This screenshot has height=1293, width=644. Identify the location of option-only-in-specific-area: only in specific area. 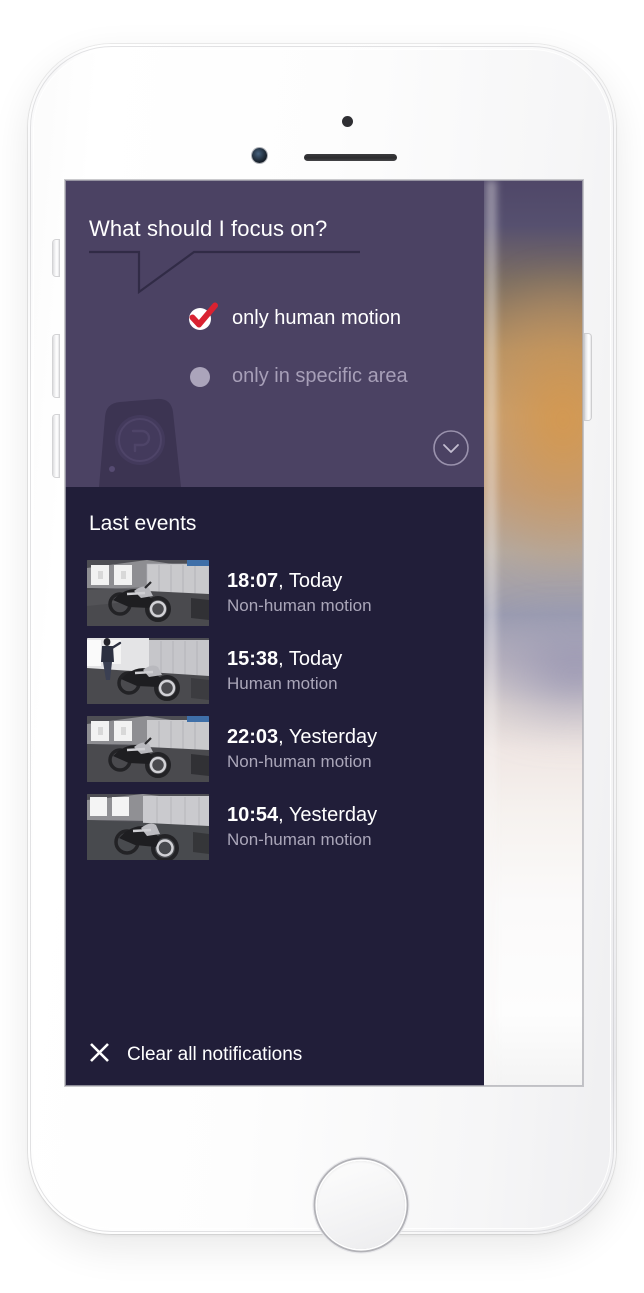
(296, 376).